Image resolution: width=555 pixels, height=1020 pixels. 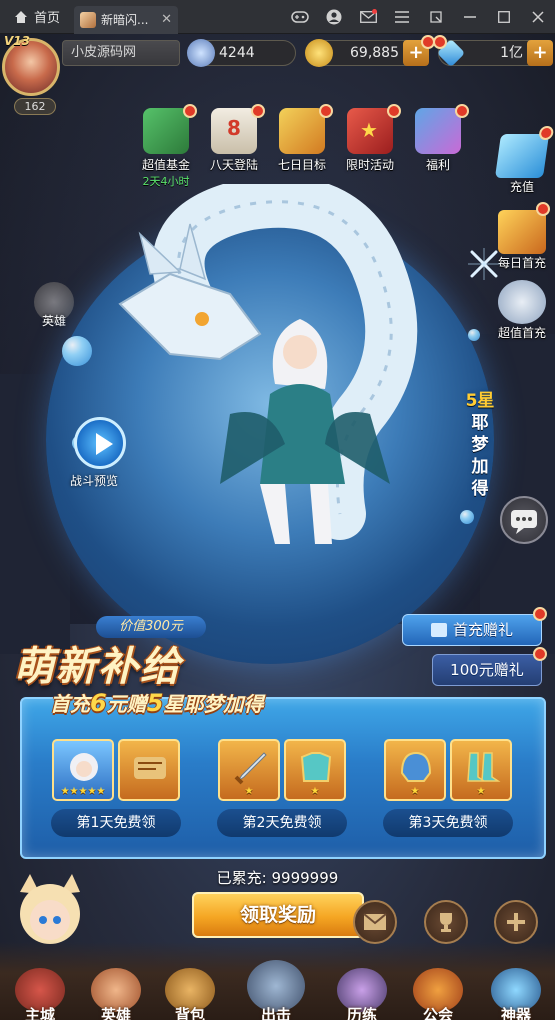 What do you see at coordinates (70, 704) in the screenshot?
I see `subtitle-part: 首充` at bounding box center [70, 704].